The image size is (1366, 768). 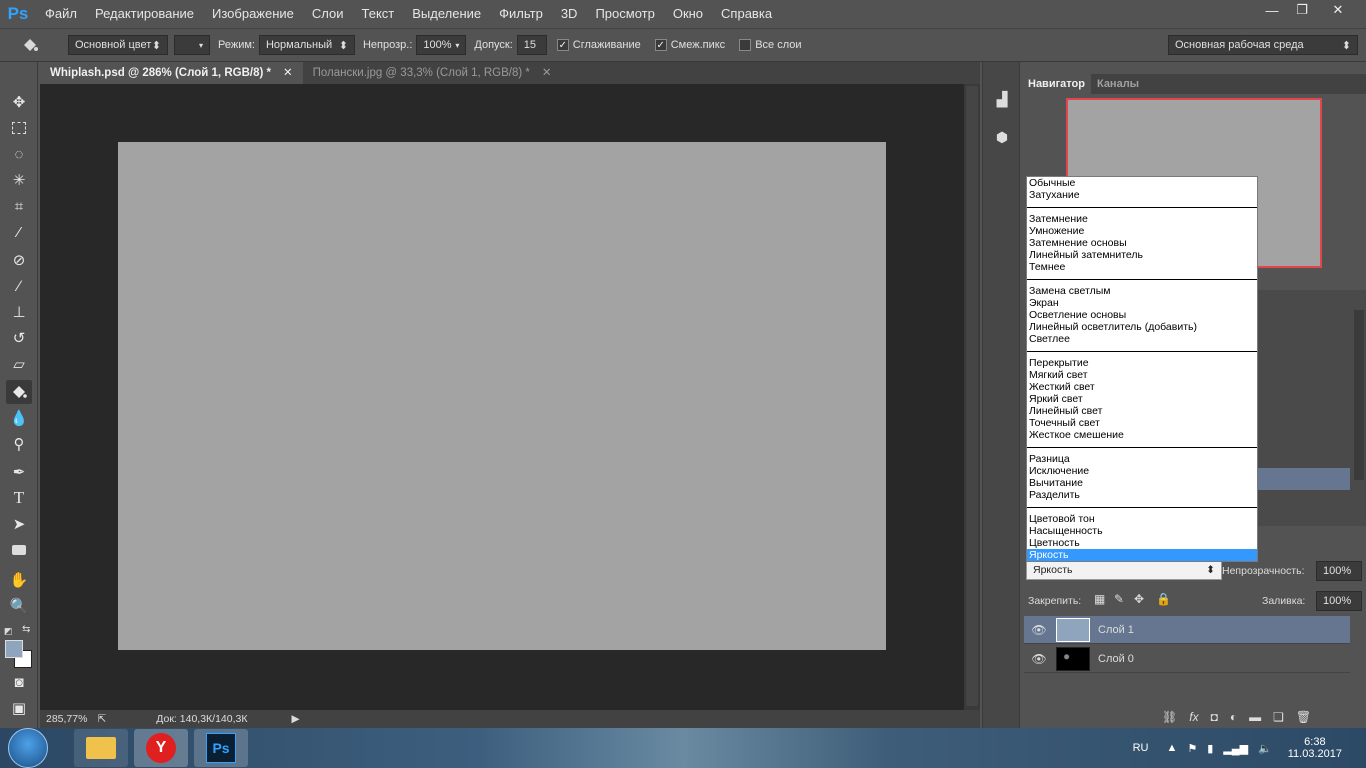 I want to click on blend-mode-option: Осветление основы, so click(x=1142, y=315).